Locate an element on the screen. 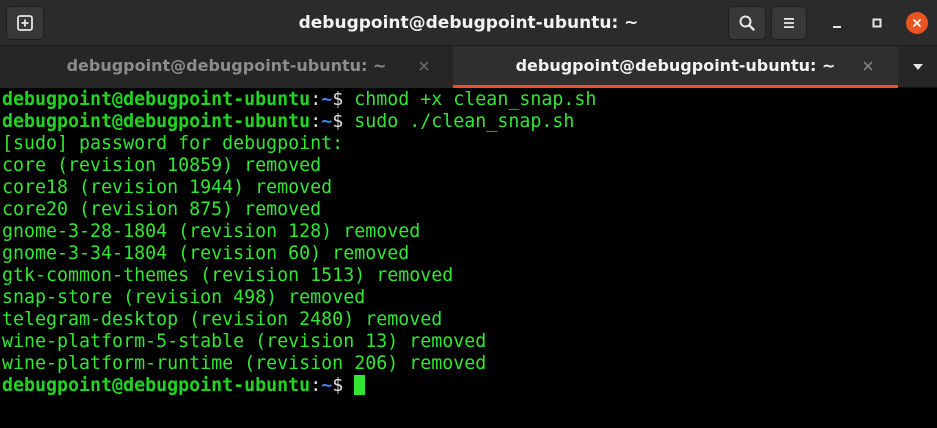  close-icon is located at coordinates (917, 23).